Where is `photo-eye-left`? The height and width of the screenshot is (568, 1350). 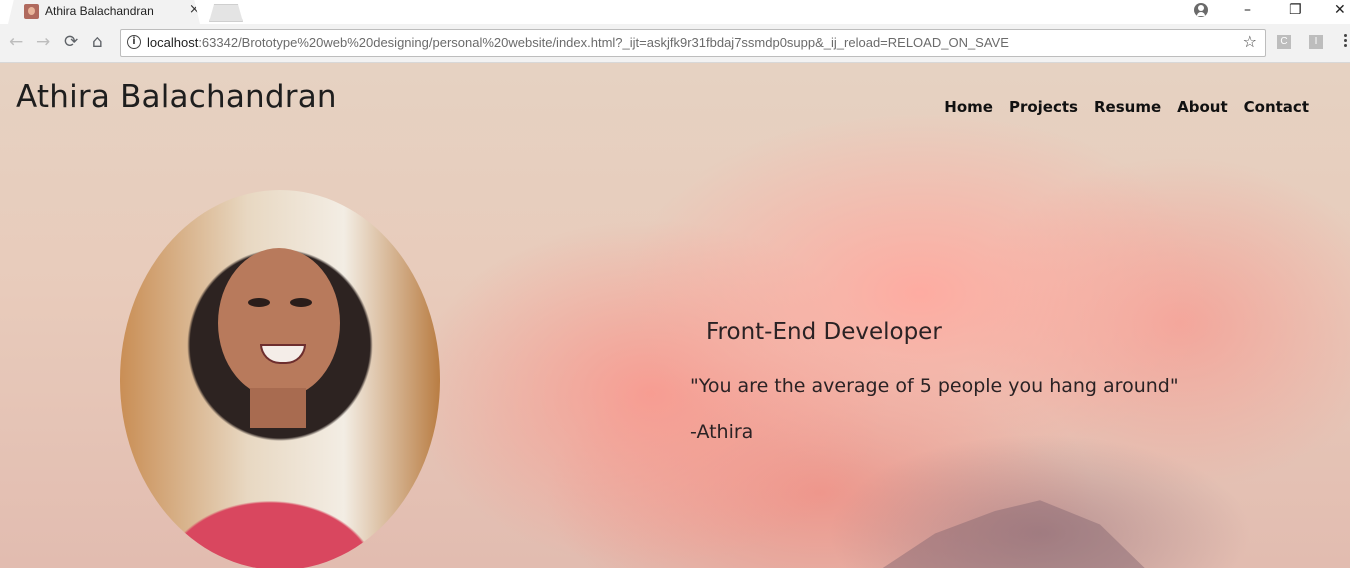
photo-eye-left is located at coordinates (259, 302).